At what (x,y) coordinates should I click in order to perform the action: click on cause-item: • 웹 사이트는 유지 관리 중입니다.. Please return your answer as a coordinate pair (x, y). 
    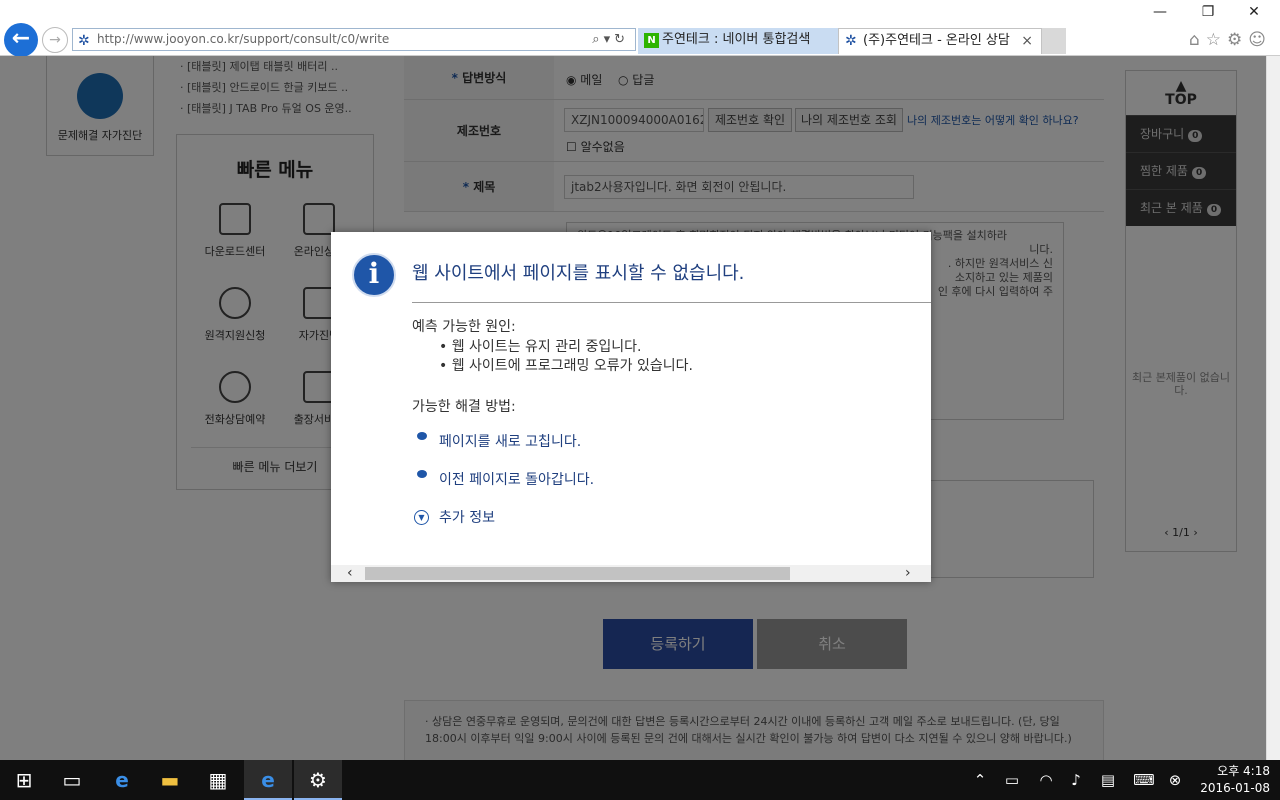
    Looking at the image, I should click on (540, 347).